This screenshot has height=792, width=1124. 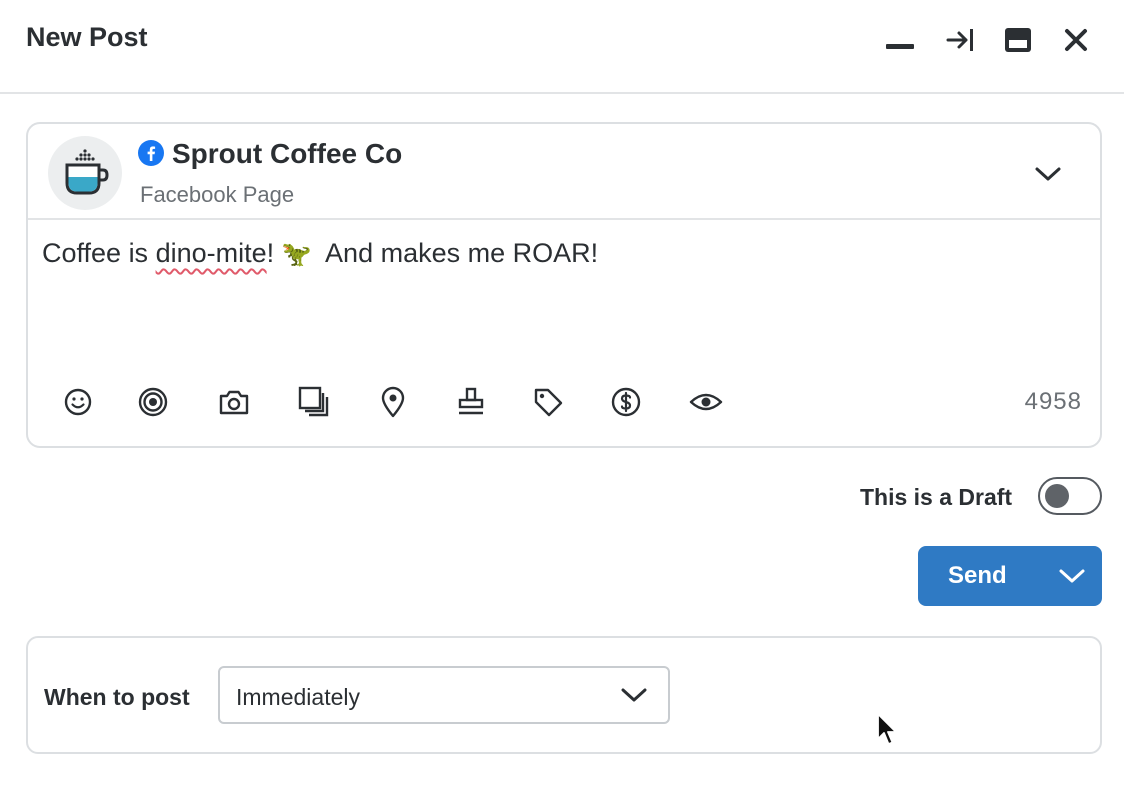 I want to click on draft-label: This is a Draft, so click(x=936, y=497).